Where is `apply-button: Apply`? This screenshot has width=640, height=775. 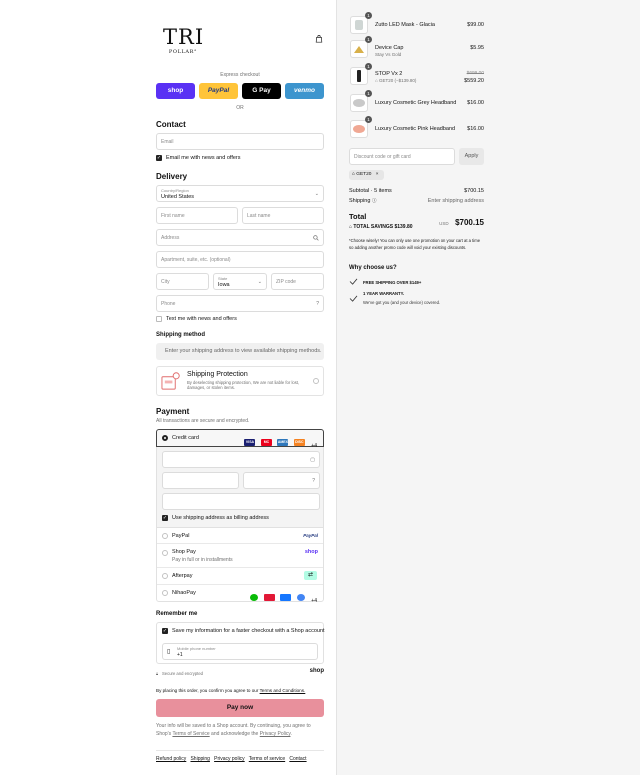 apply-button: Apply is located at coordinates (471, 156).